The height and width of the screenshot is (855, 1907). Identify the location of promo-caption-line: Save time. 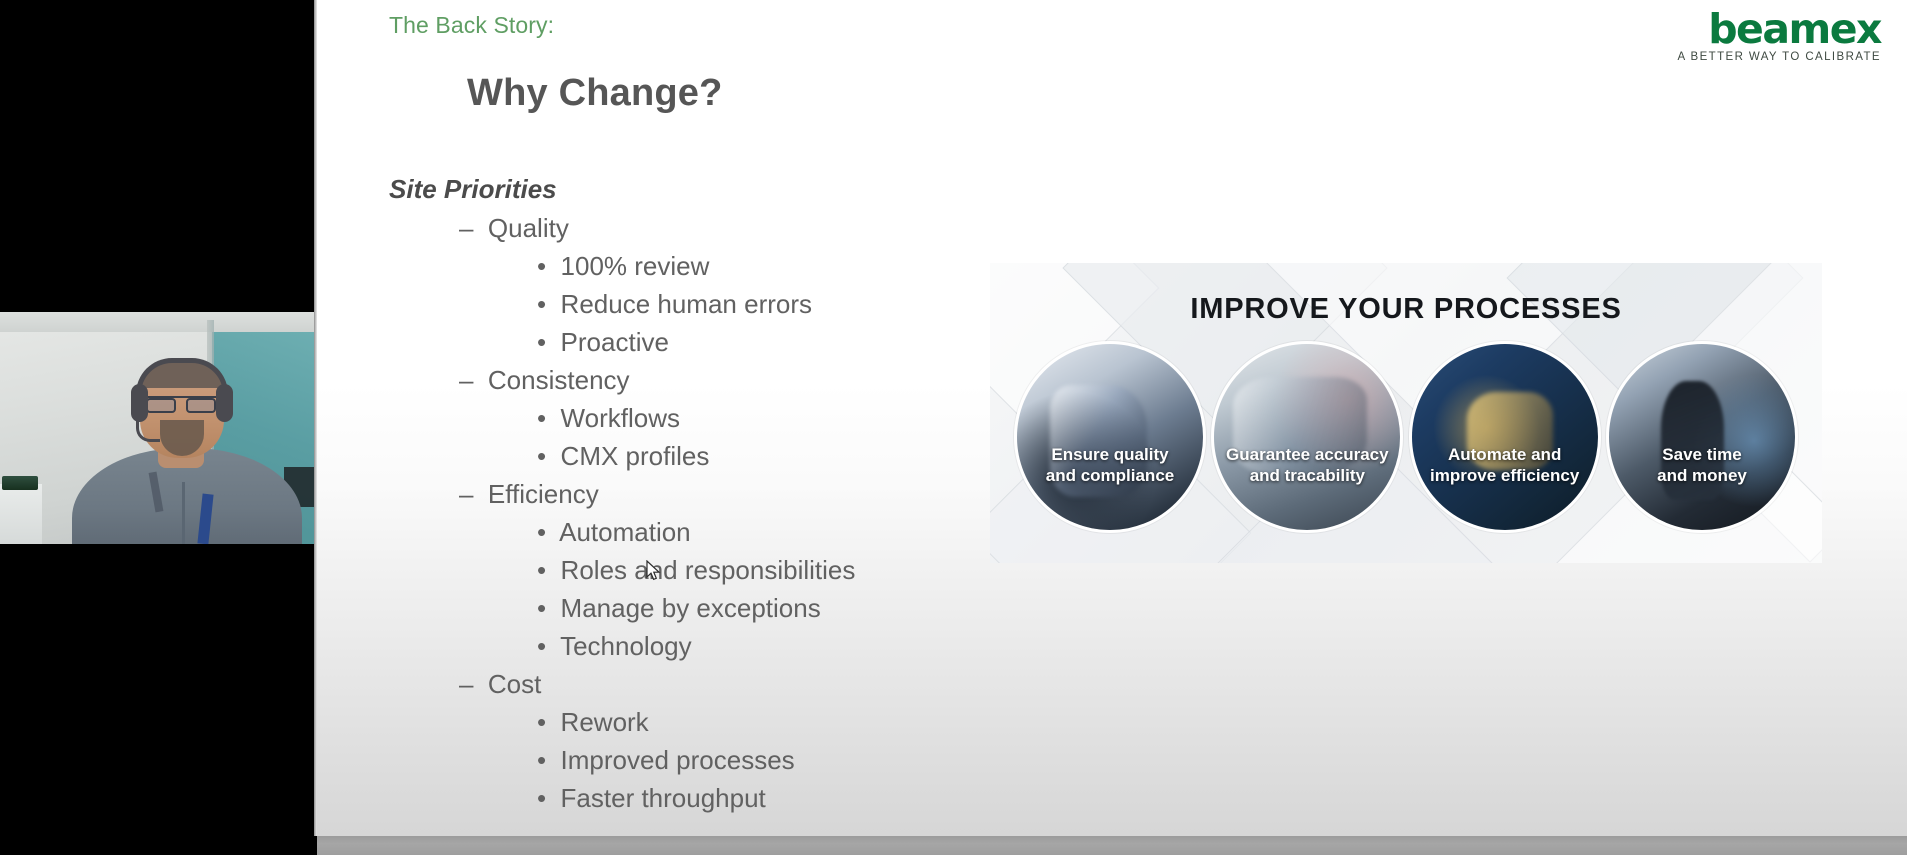
(1702, 455).